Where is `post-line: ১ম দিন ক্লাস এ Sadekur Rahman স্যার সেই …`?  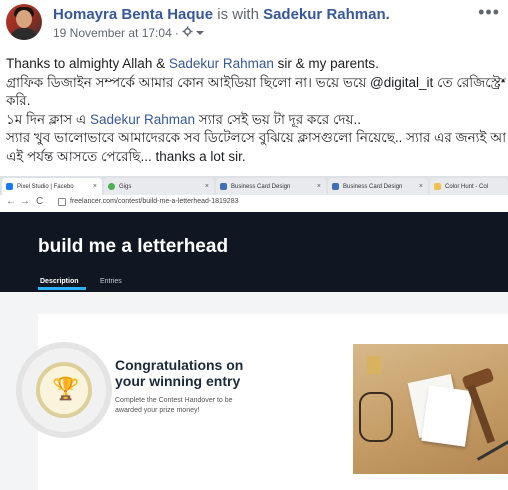 post-line: ১ম দিন ক্লাস এ Sadekur Rahman স্যার সেই … is located at coordinates (183, 119).